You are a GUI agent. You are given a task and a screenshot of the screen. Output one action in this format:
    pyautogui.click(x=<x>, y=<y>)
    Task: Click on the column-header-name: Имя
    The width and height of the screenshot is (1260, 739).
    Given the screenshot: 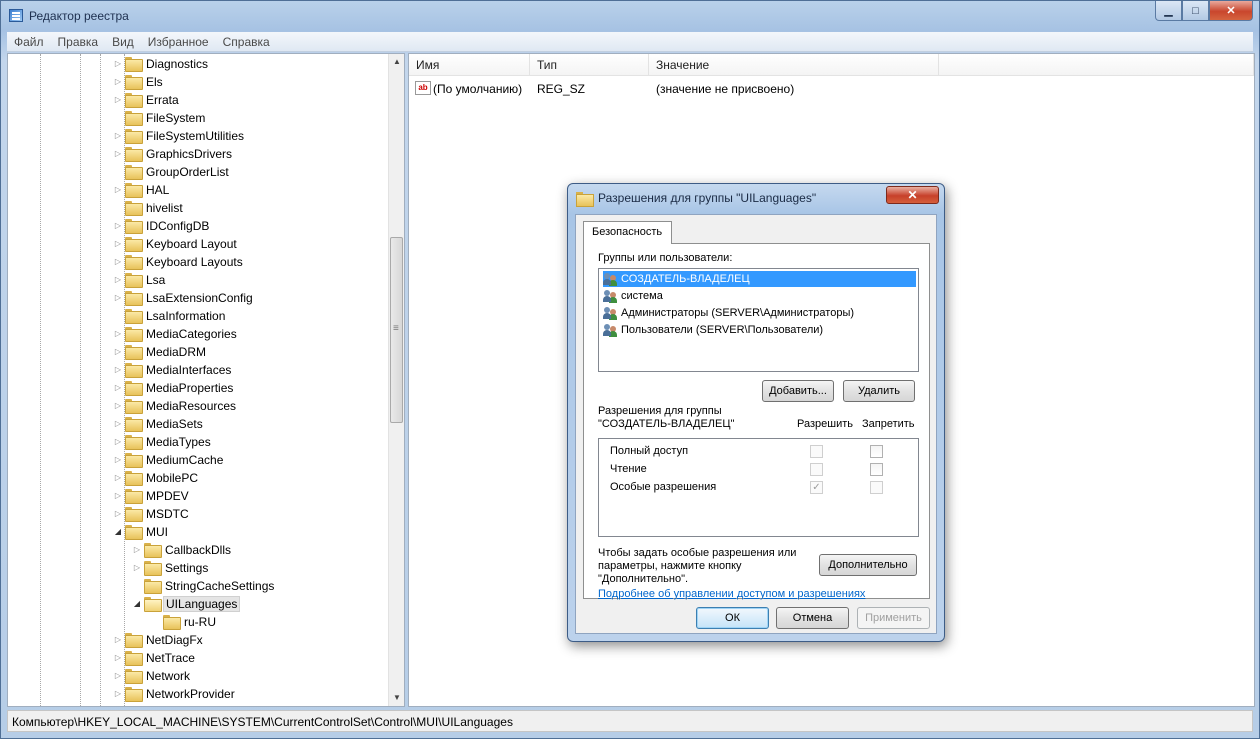 What is the action you would take?
    pyautogui.click(x=469, y=65)
    